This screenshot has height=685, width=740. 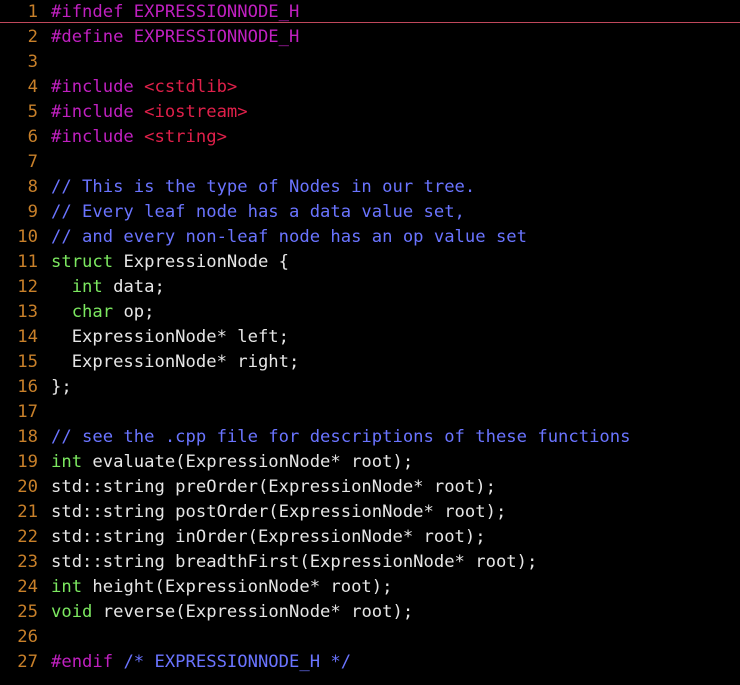 I want to click on line-number: 23, so click(x=27, y=562).